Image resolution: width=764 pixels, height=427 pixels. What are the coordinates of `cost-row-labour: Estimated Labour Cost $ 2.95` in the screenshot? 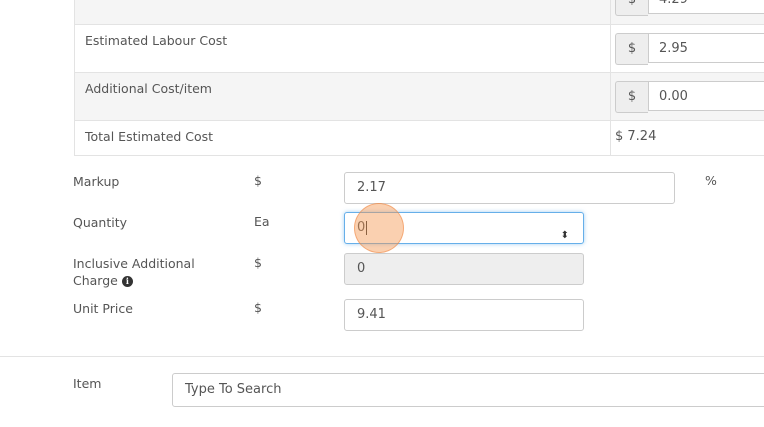 It's located at (419, 49).